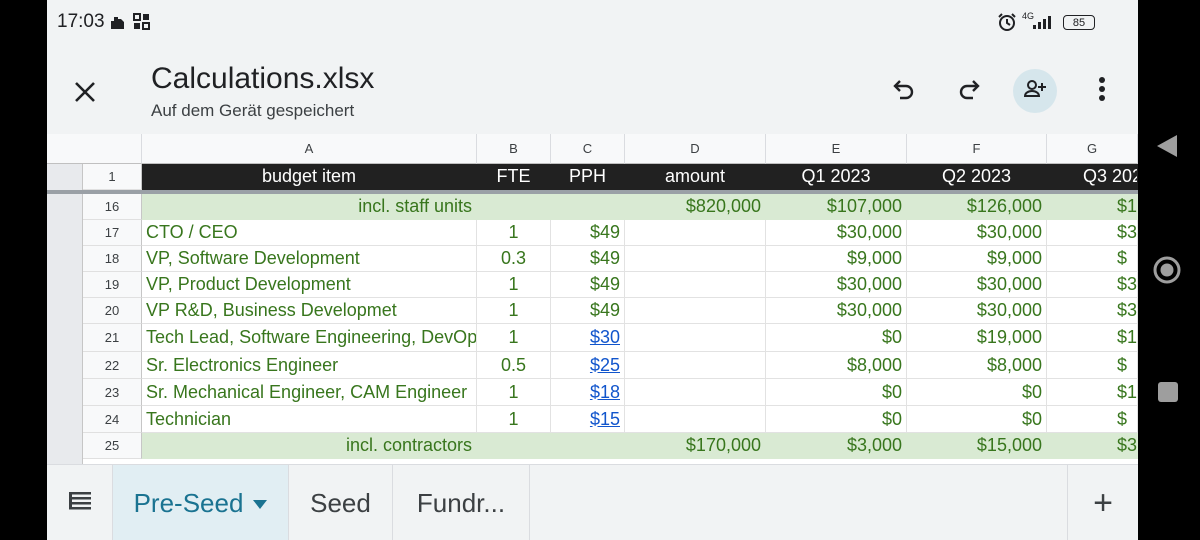  Describe the element at coordinates (112, 338) in the screenshot. I see `row-number: 21` at that location.